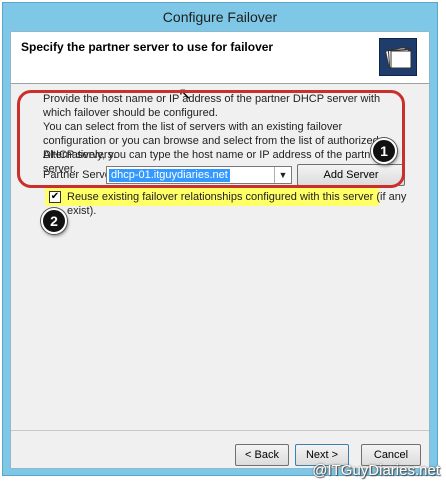 The height and width of the screenshot is (484, 446). What do you see at coordinates (376, 470) in the screenshot?
I see `watermark-text: @ITGuyDiaries.net` at bounding box center [376, 470].